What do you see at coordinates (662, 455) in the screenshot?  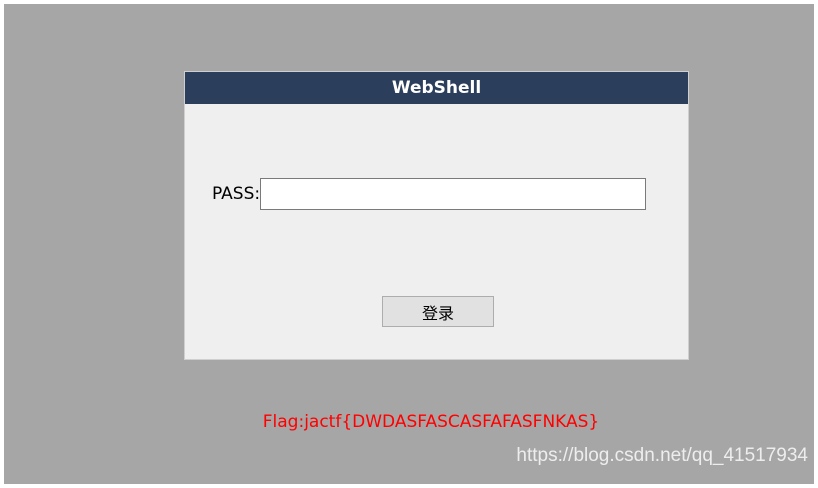 I see `watermark-text: https://blog.csdn.net/qq_41517934` at bounding box center [662, 455].